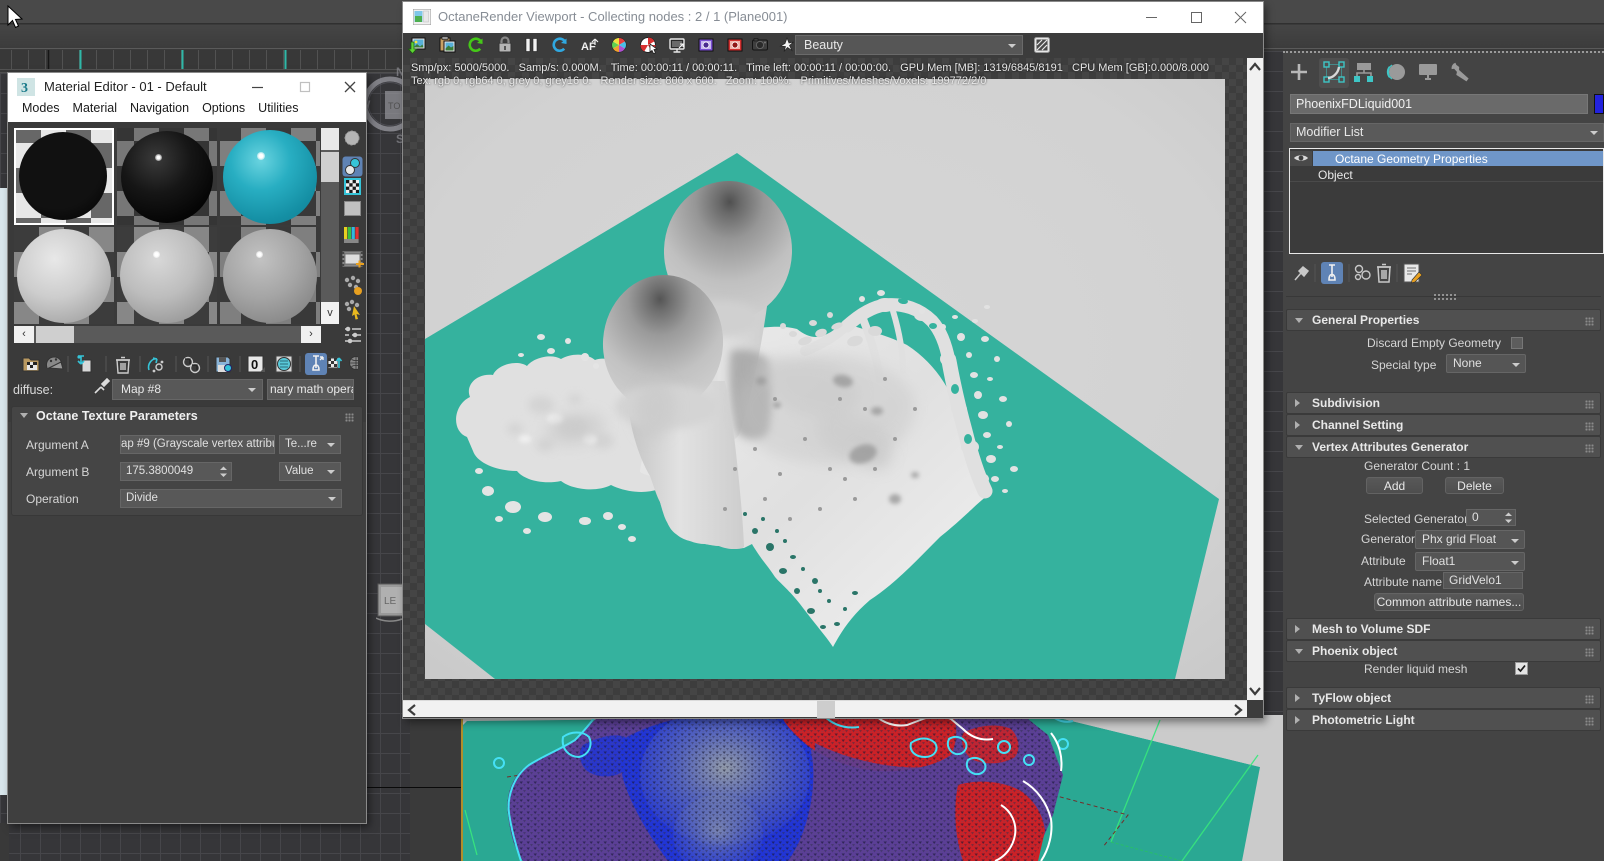 This screenshot has height=861, width=1604. I want to click on svg-text: 0, so click(254, 364).